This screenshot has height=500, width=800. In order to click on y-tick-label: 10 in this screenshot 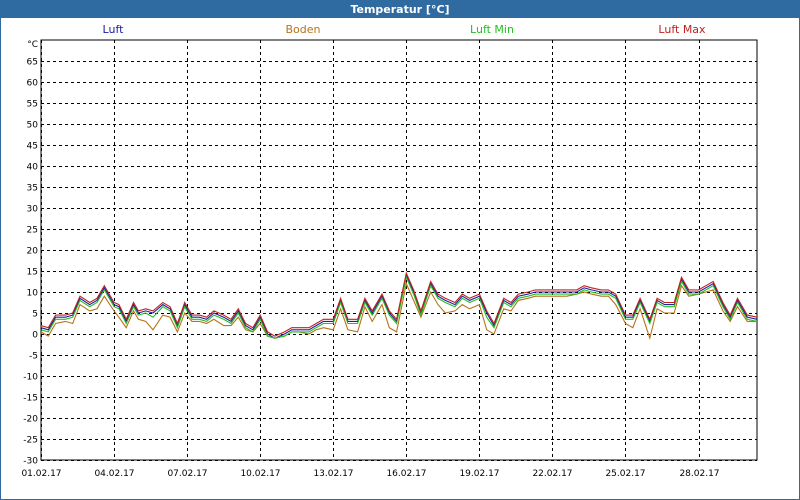, I will do `click(33, 294)`.